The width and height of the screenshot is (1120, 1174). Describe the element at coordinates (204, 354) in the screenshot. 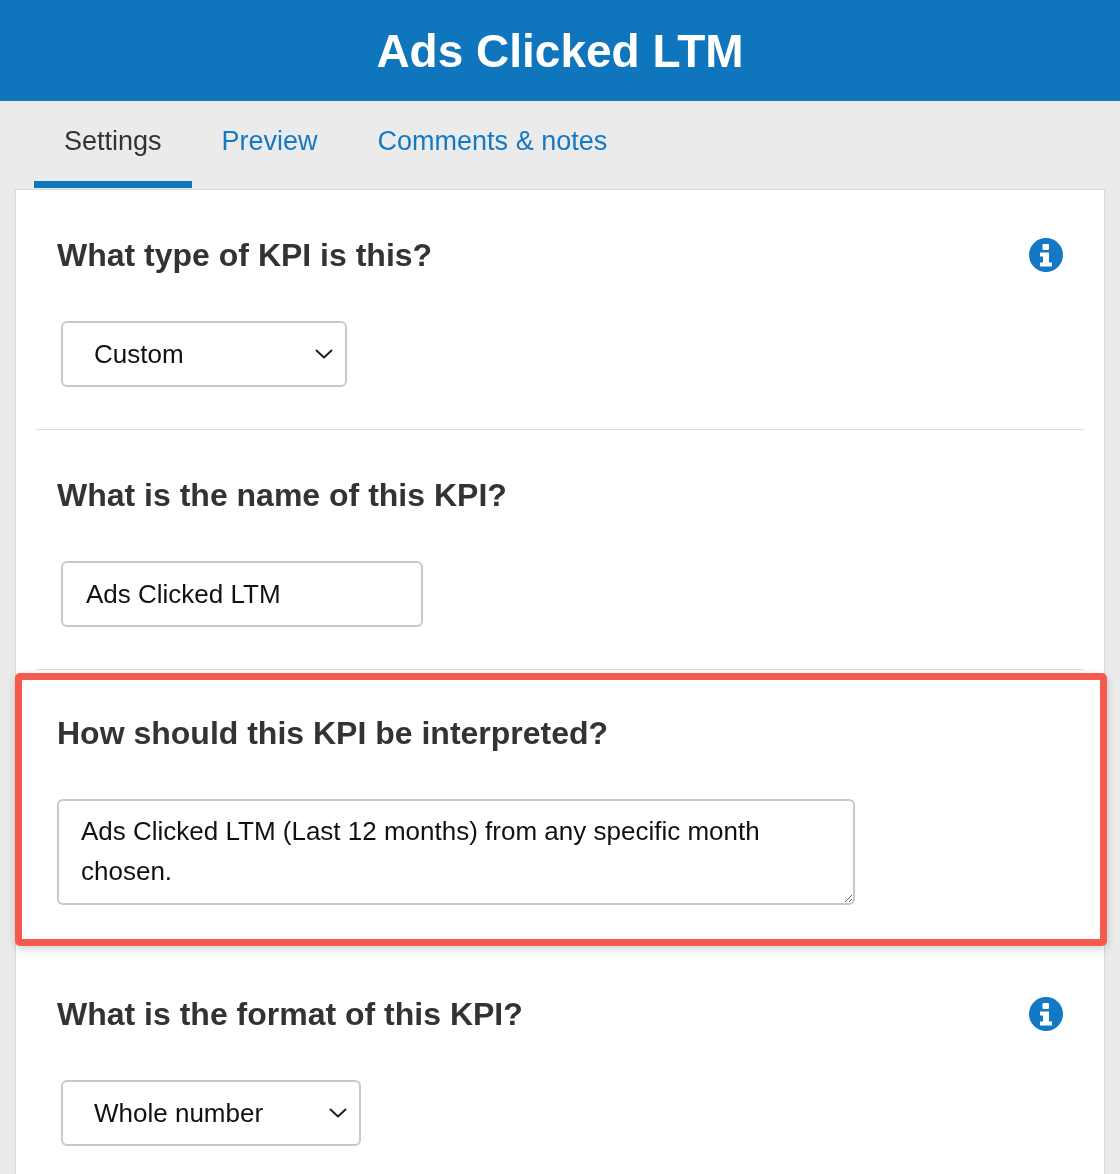

I see `dropdown: Custom` at that location.